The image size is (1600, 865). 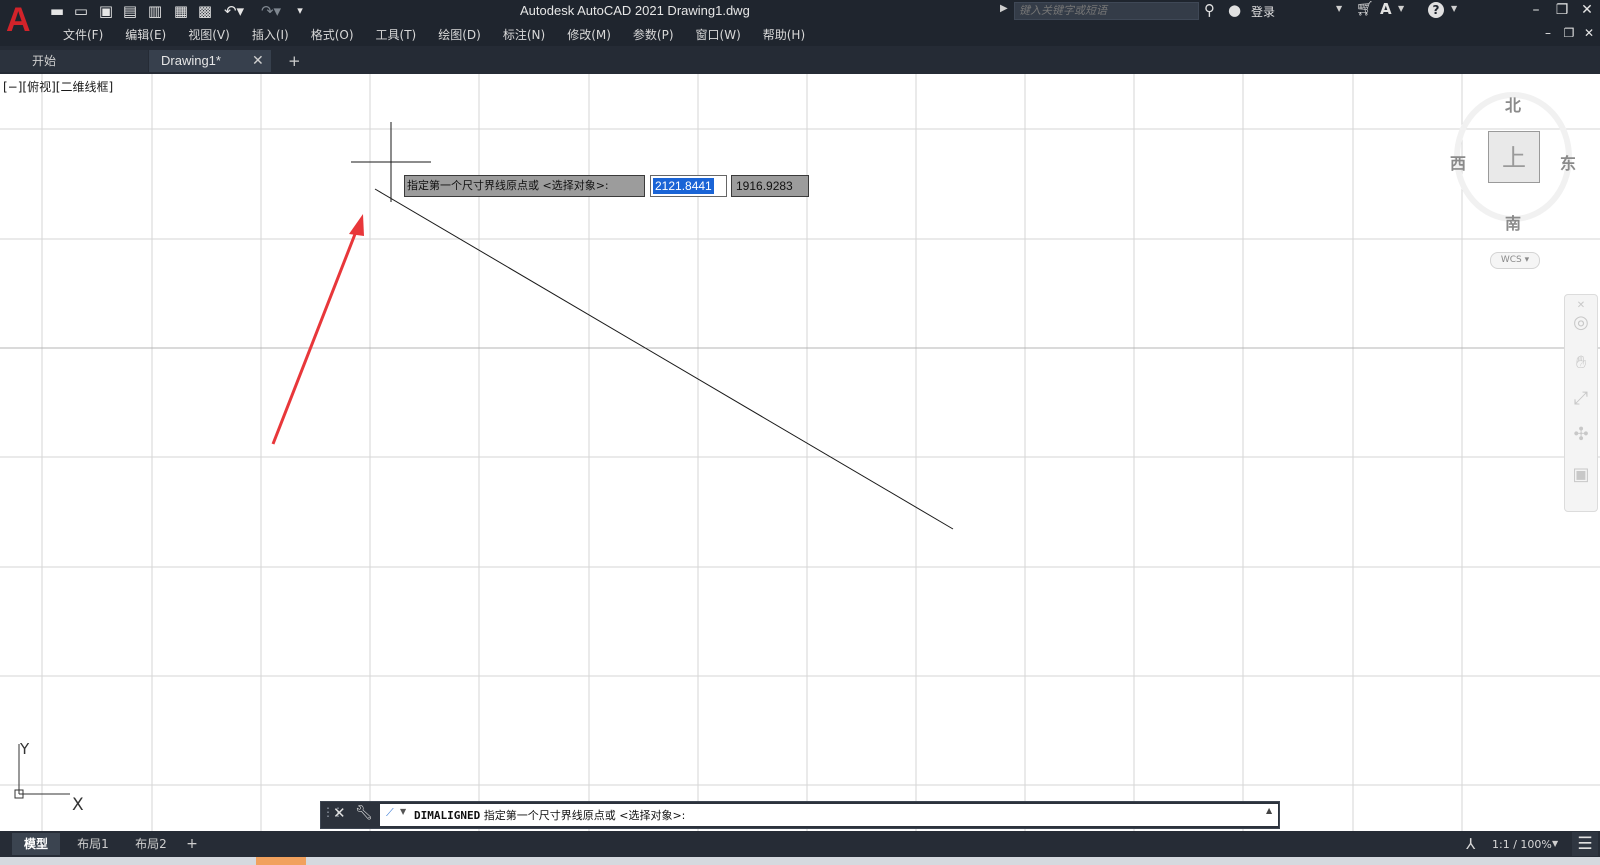 I want to click on steering-wheel-icon: ◎, so click(x=1581, y=322).